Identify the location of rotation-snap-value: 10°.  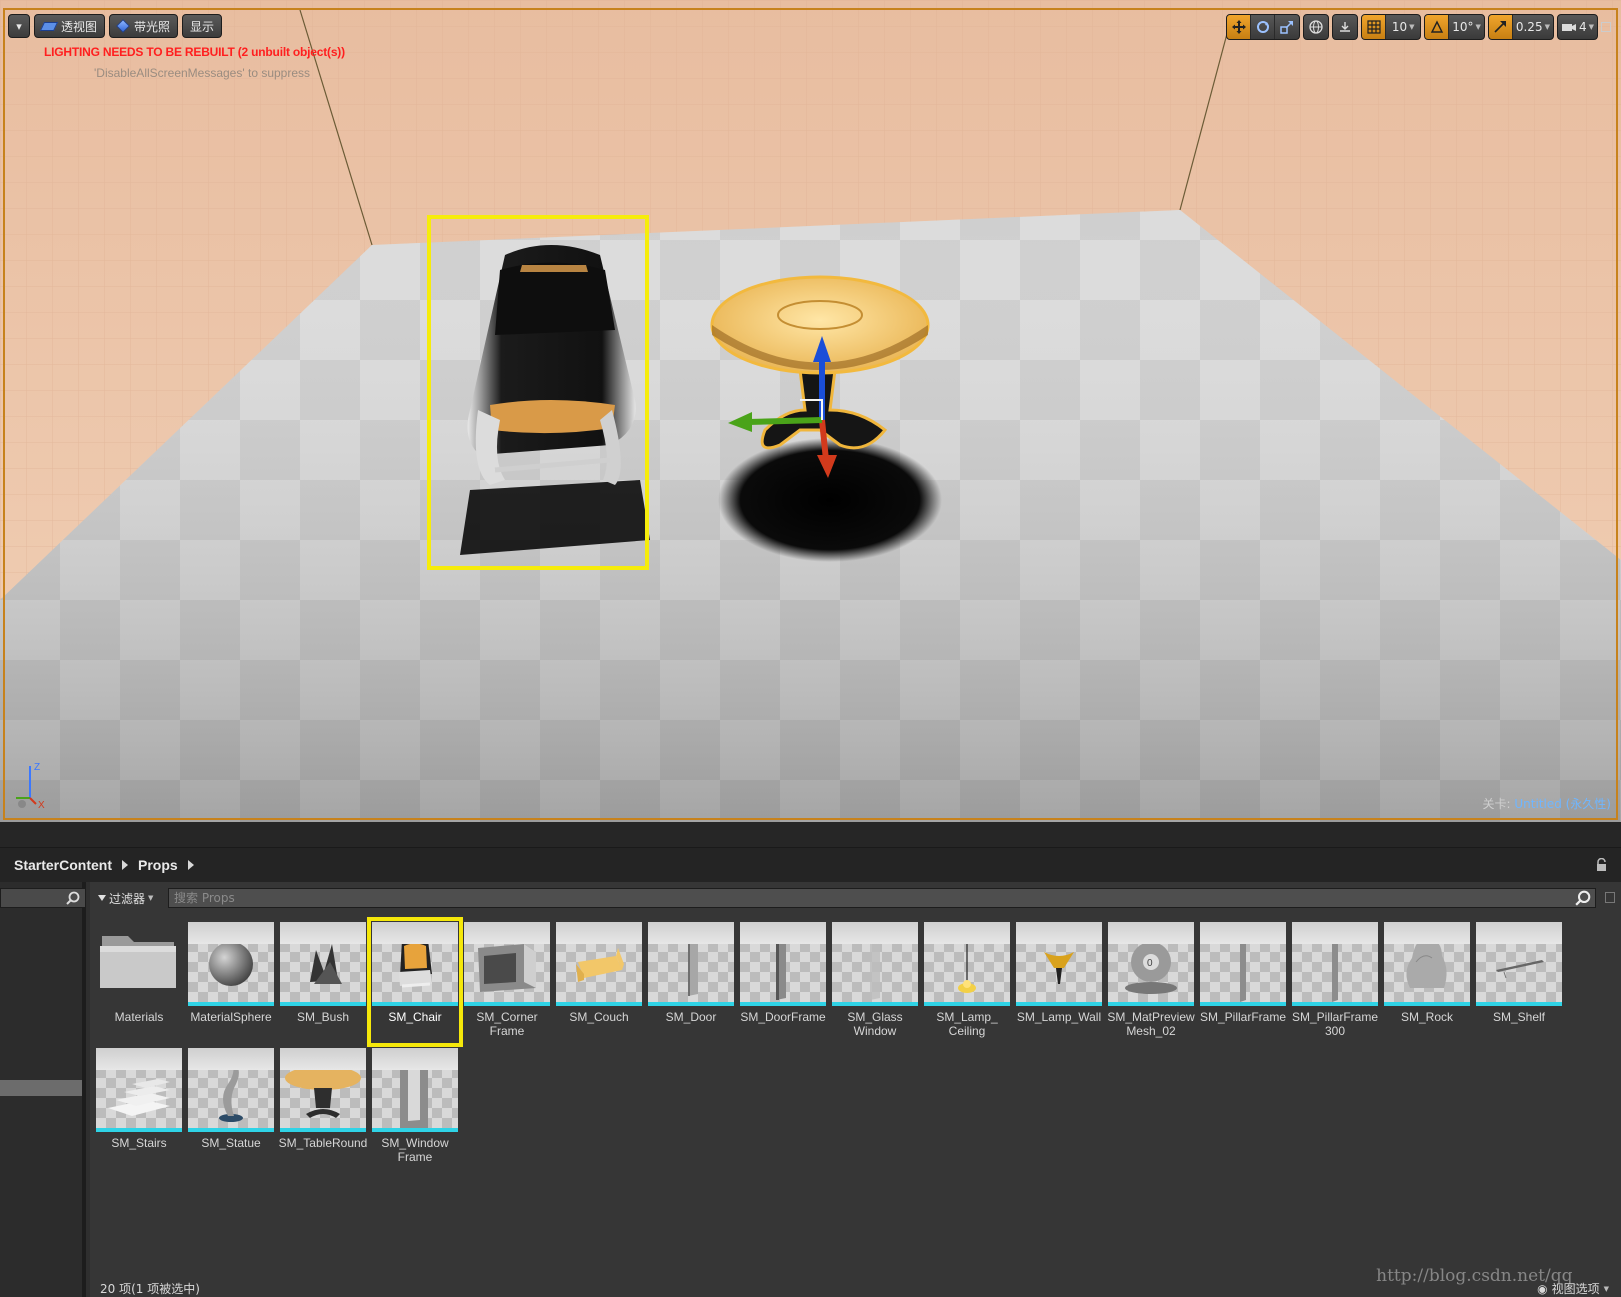
(1463, 27).